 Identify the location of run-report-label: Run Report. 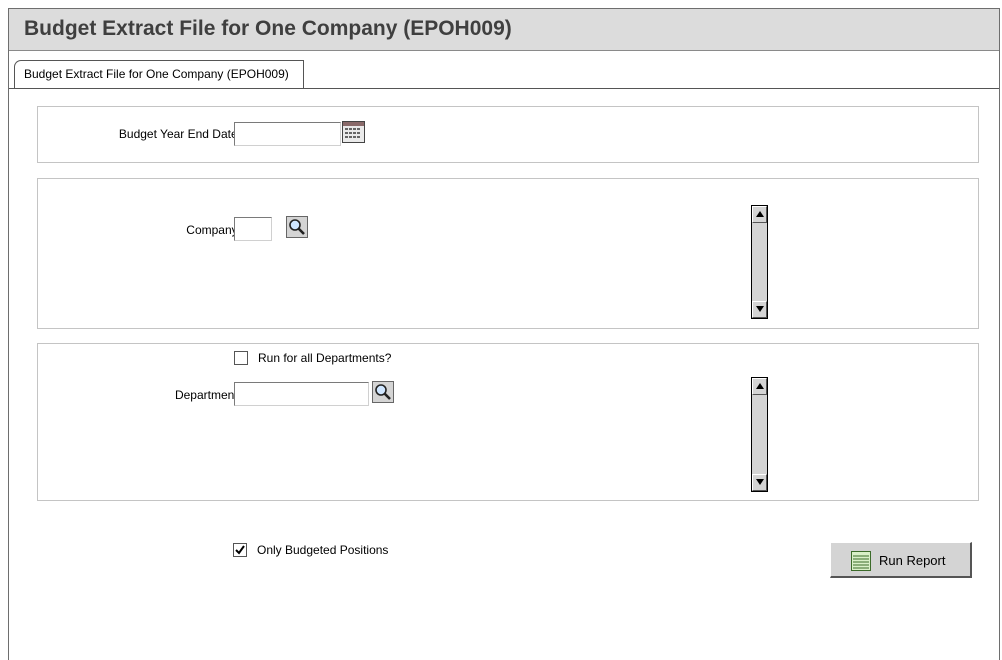
(912, 560).